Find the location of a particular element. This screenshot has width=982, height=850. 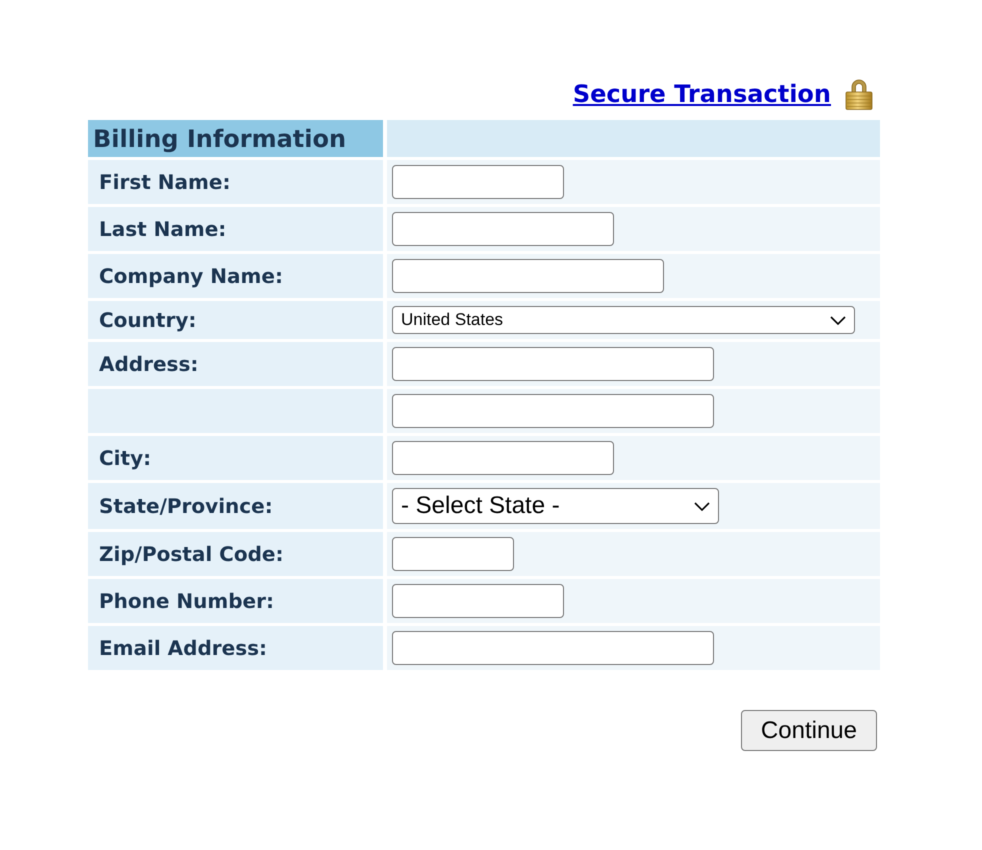

field-label: Zip/Postal Code: is located at coordinates (235, 554).